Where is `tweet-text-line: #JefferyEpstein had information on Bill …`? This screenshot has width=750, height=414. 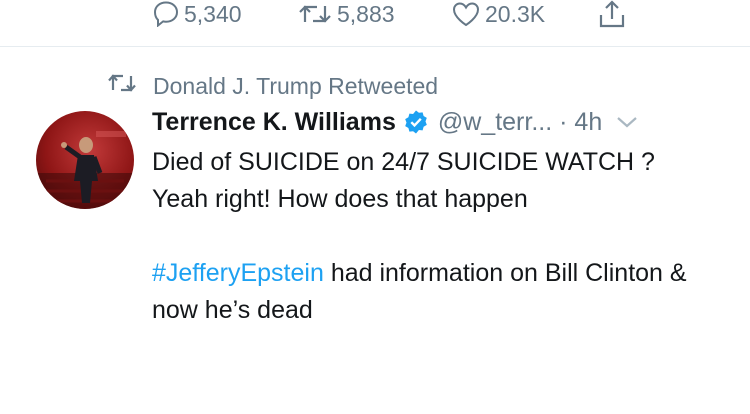
tweet-text-line: #JefferyEpstein had information on Bill … is located at coordinates (432, 292).